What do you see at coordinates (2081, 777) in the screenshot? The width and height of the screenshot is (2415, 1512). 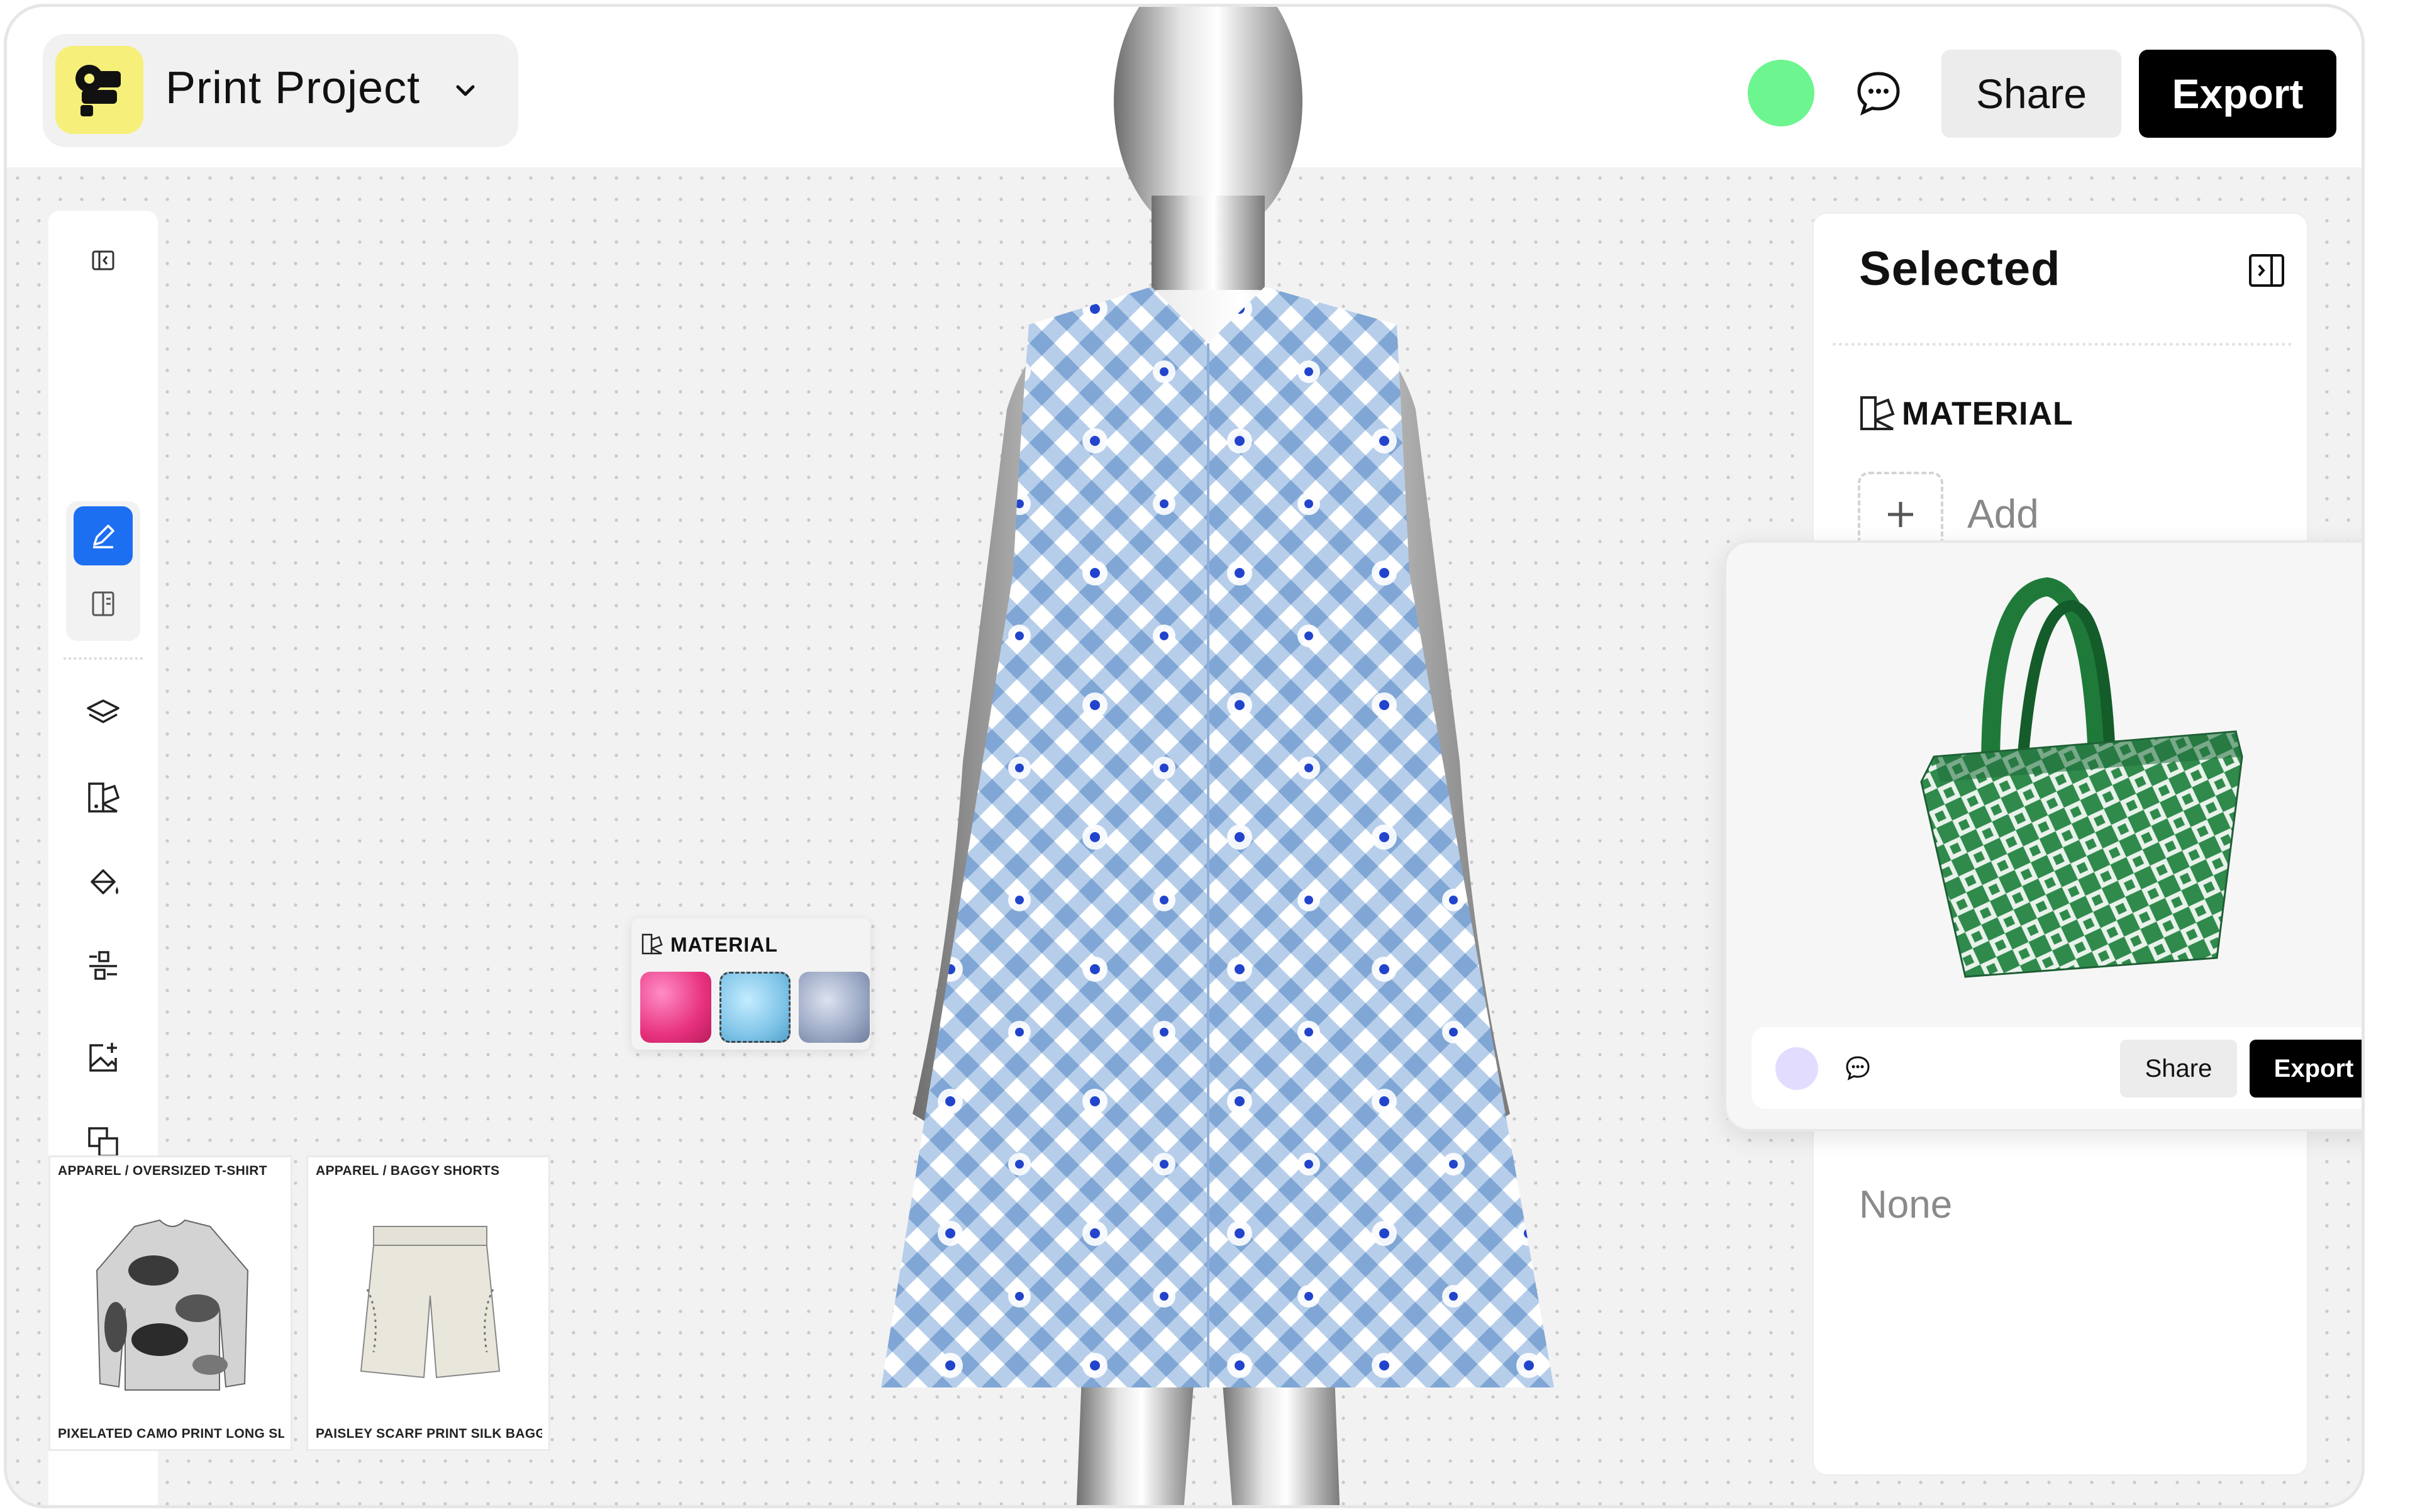 I see `tote-bag-render` at bounding box center [2081, 777].